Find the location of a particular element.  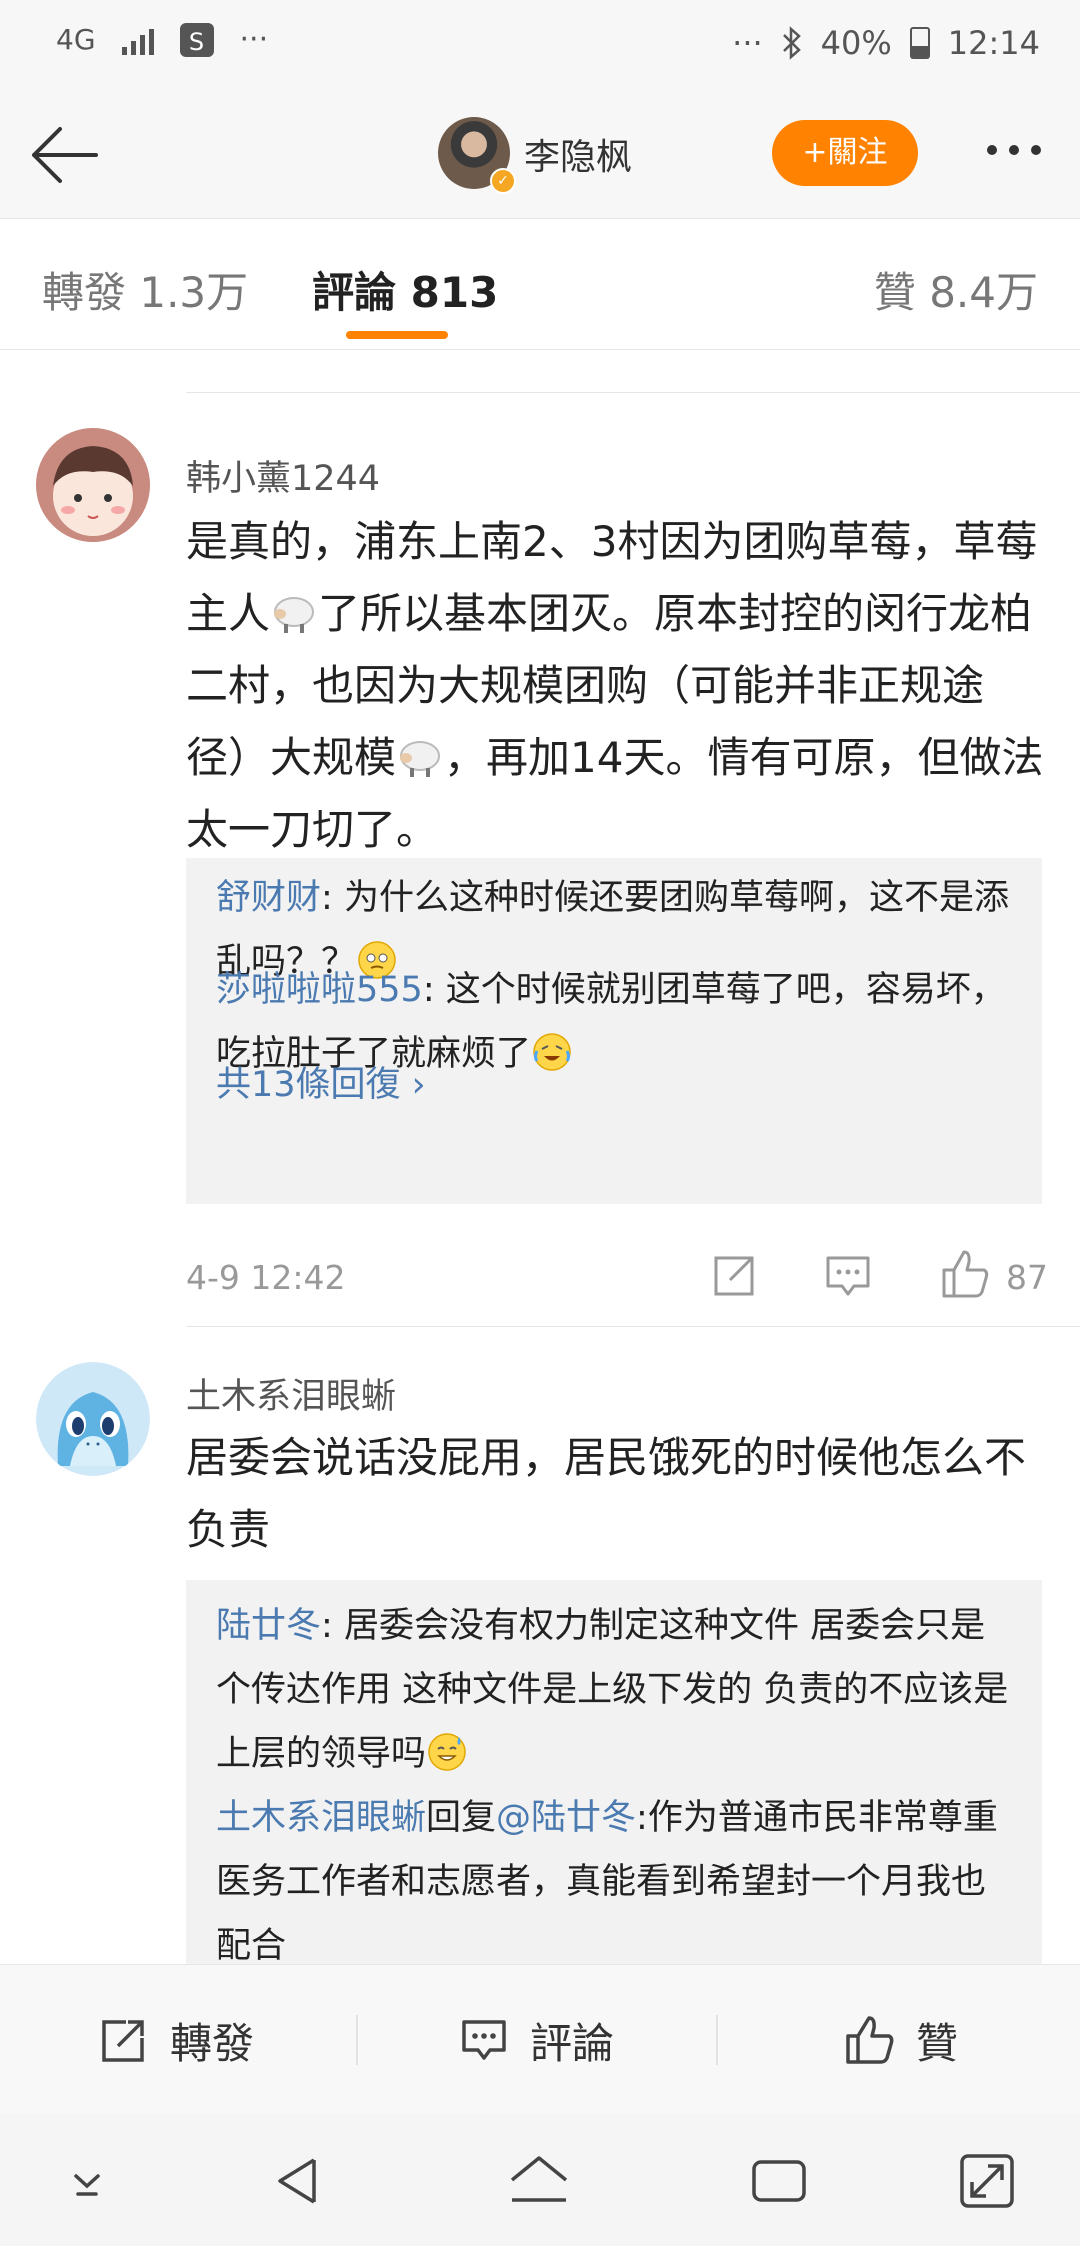

bottom-action-bar: 轉發 評論 贊 is located at coordinates (540, 2039).